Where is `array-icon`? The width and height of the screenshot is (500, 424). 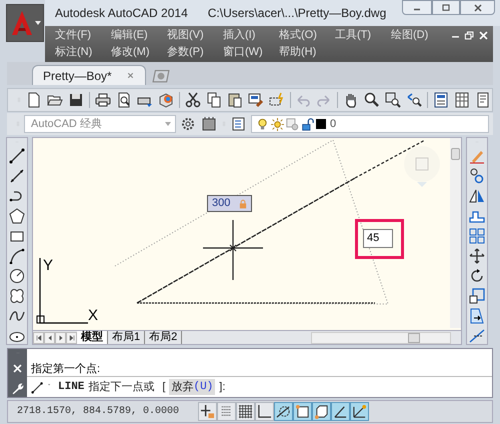 array-icon is located at coordinates (477, 235).